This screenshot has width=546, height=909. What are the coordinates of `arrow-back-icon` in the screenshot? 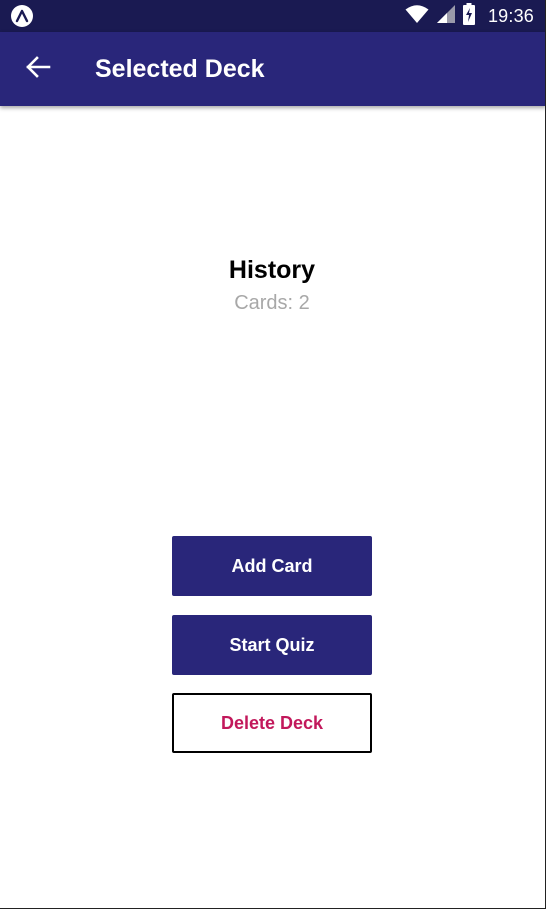 It's located at (38, 69).